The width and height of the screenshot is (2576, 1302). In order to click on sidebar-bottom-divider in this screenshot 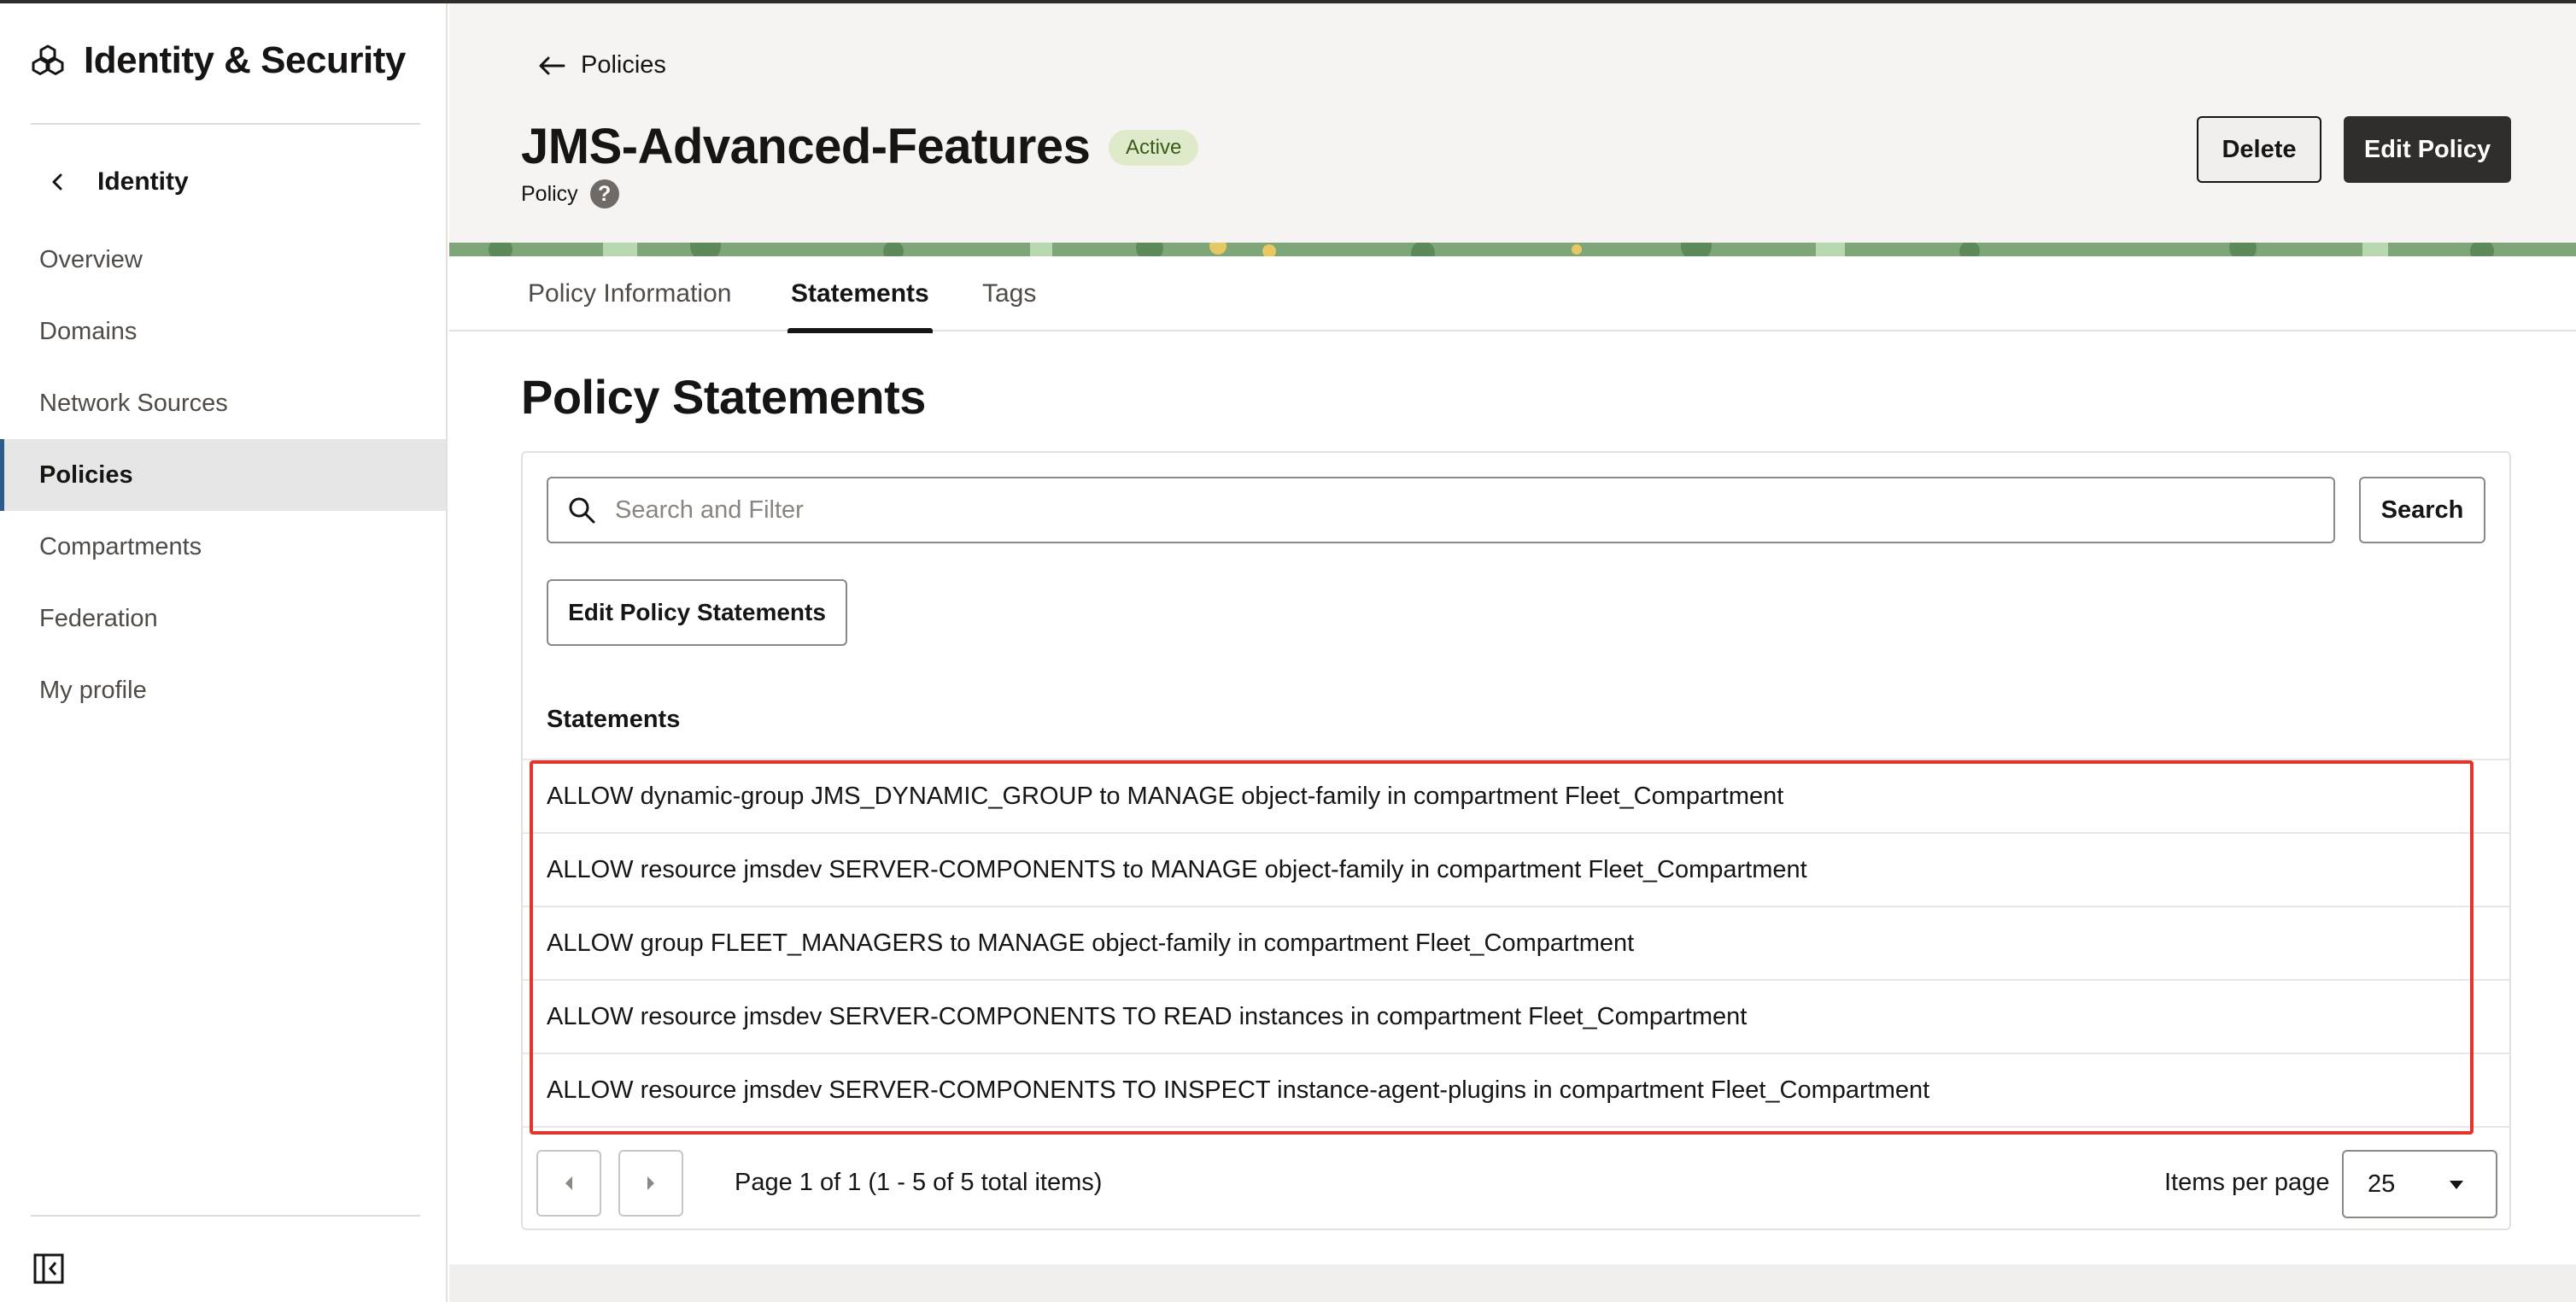, I will do `click(225, 1216)`.